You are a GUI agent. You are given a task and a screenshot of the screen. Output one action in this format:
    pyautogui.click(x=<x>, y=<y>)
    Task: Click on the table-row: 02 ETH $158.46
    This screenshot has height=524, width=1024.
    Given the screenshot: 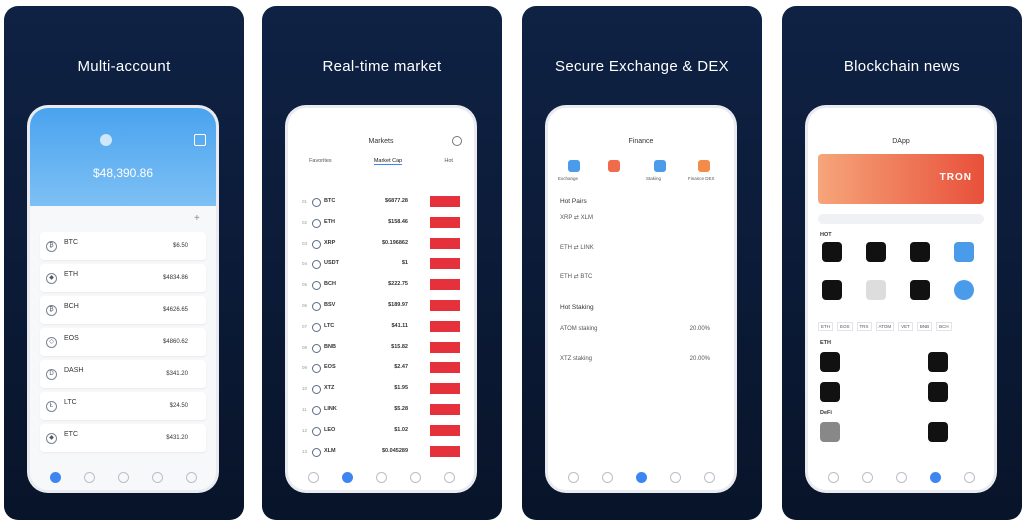 What is the action you would take?
    pyautogui.click(x=381, y=223)
    